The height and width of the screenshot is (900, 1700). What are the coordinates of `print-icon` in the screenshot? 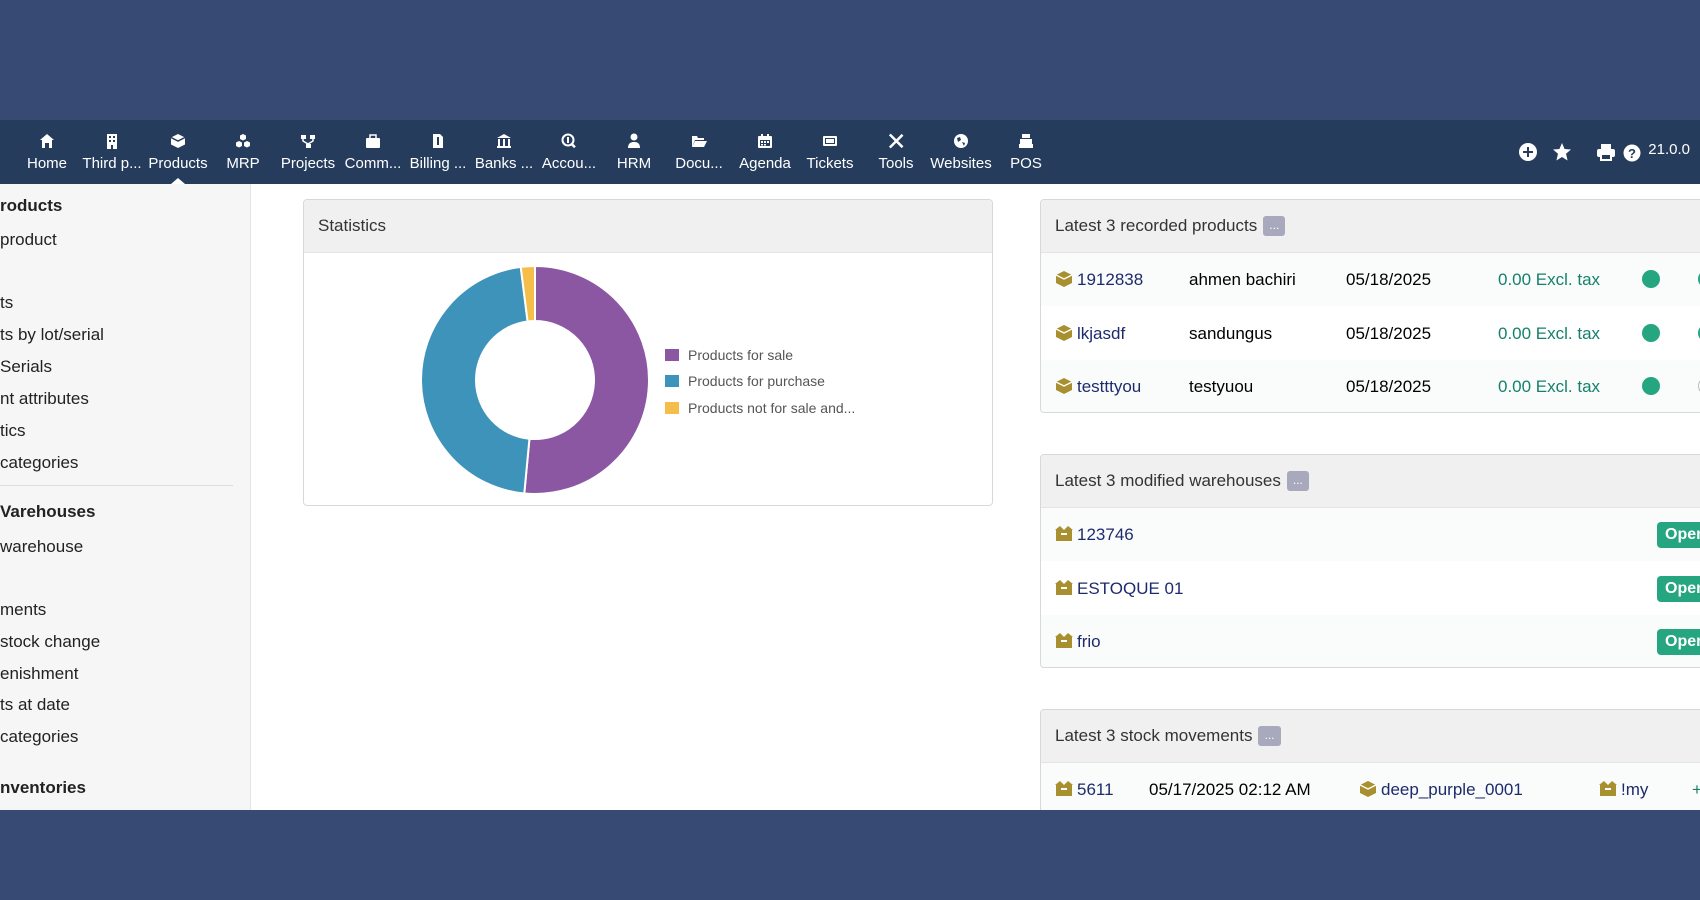 It's located at (1606, 152).